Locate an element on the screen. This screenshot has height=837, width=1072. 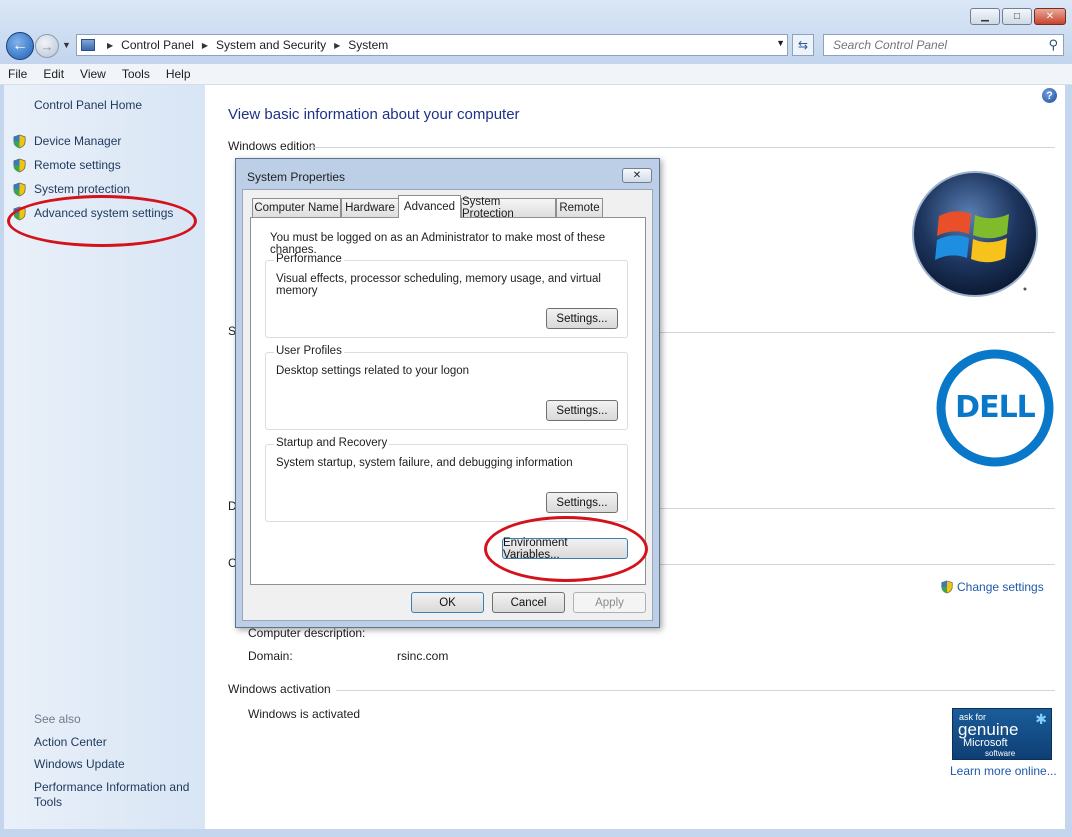
ok-button: OK is located at coordinates (447, 602).